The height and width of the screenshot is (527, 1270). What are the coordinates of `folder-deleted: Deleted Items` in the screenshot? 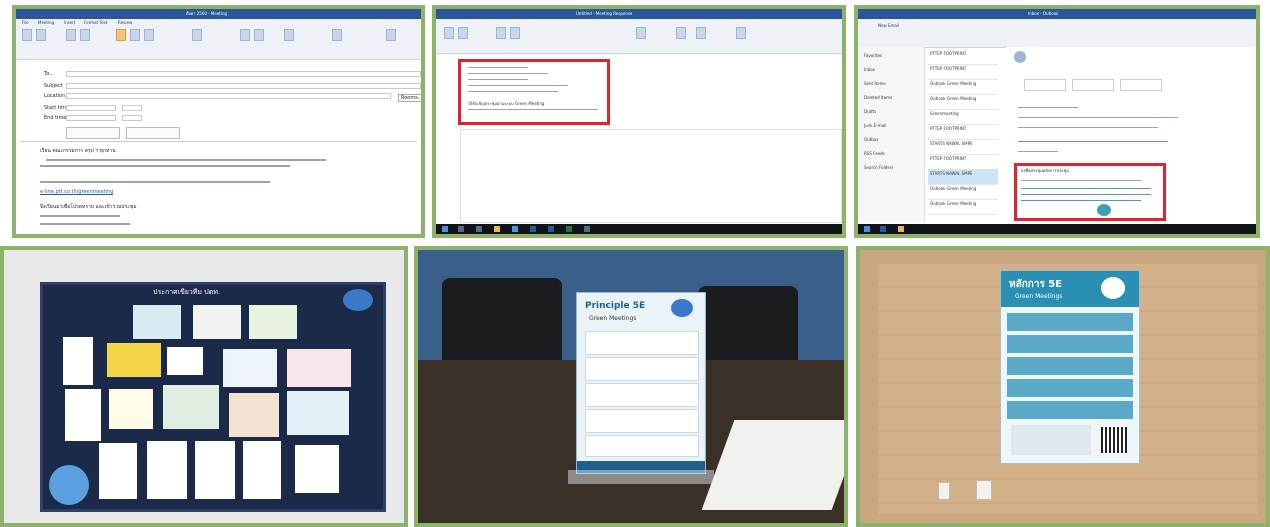 It's located at (878, 97).